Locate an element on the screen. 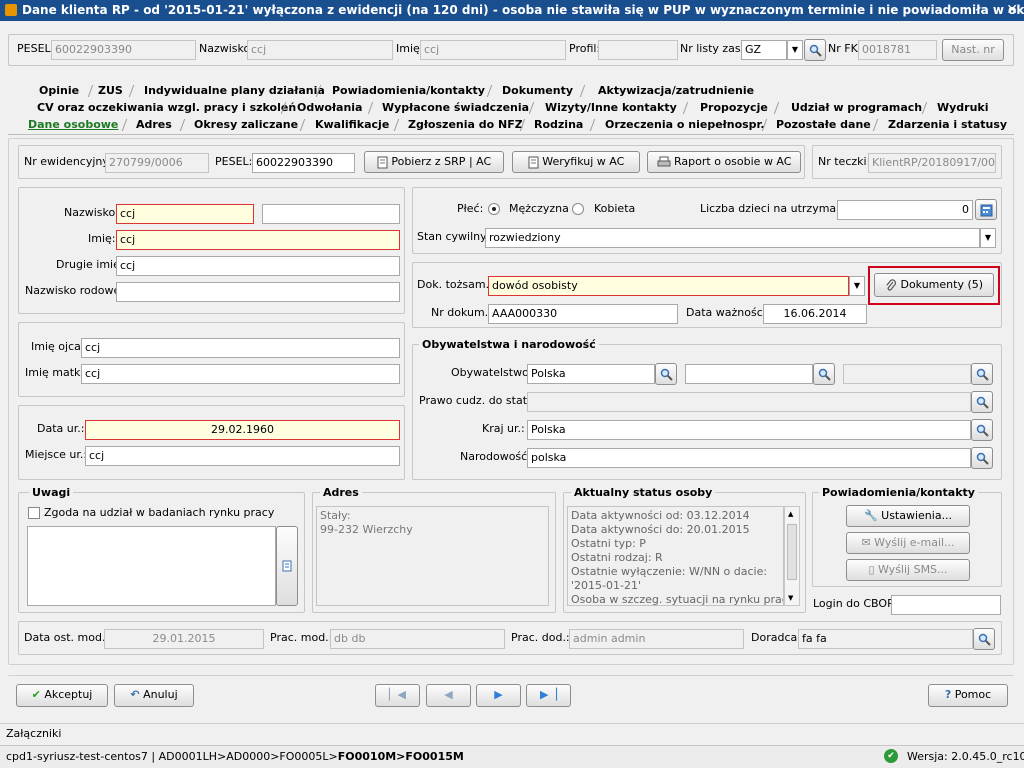 The height and width of the screenshot is (768, 1024). tab-aktywizacja-zatrudnienie: Aktywizacja/zatrudnienie is located at coordinates (676, 91).